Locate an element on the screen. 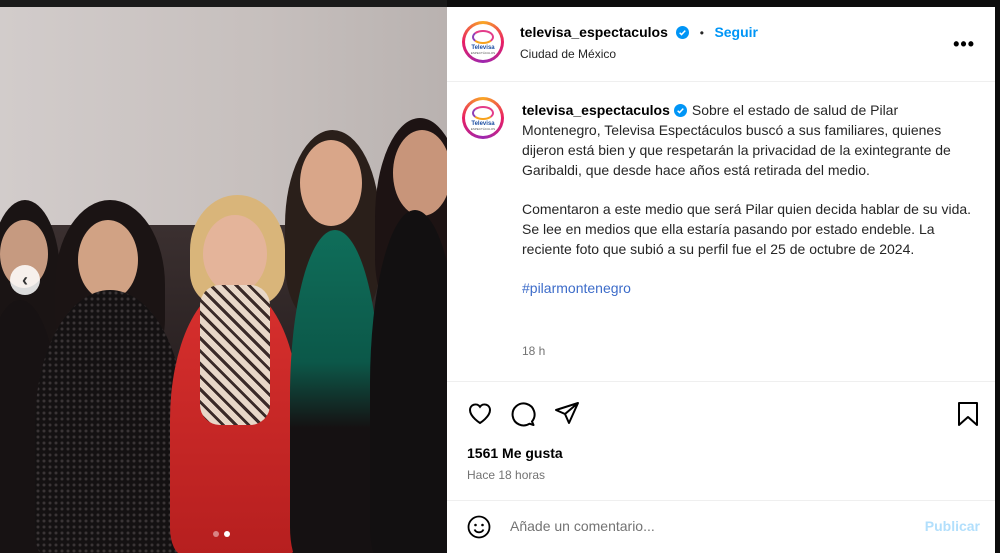  carousel-prev-button: ‹ is located at coordinates (25, 280).